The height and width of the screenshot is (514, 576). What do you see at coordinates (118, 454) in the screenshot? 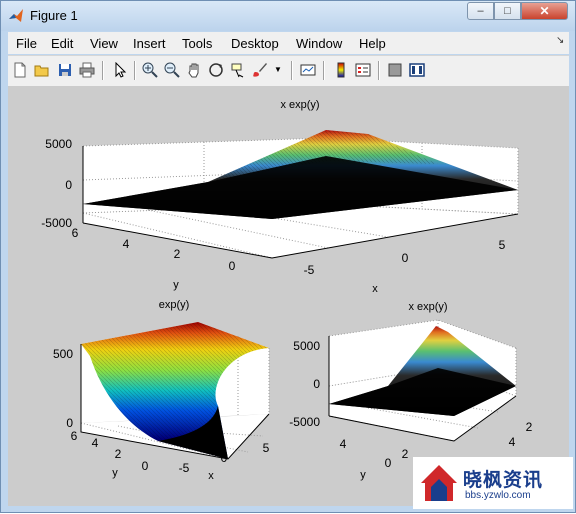
I see `bl-y-tick: 2` at bounding box center [118, 454].